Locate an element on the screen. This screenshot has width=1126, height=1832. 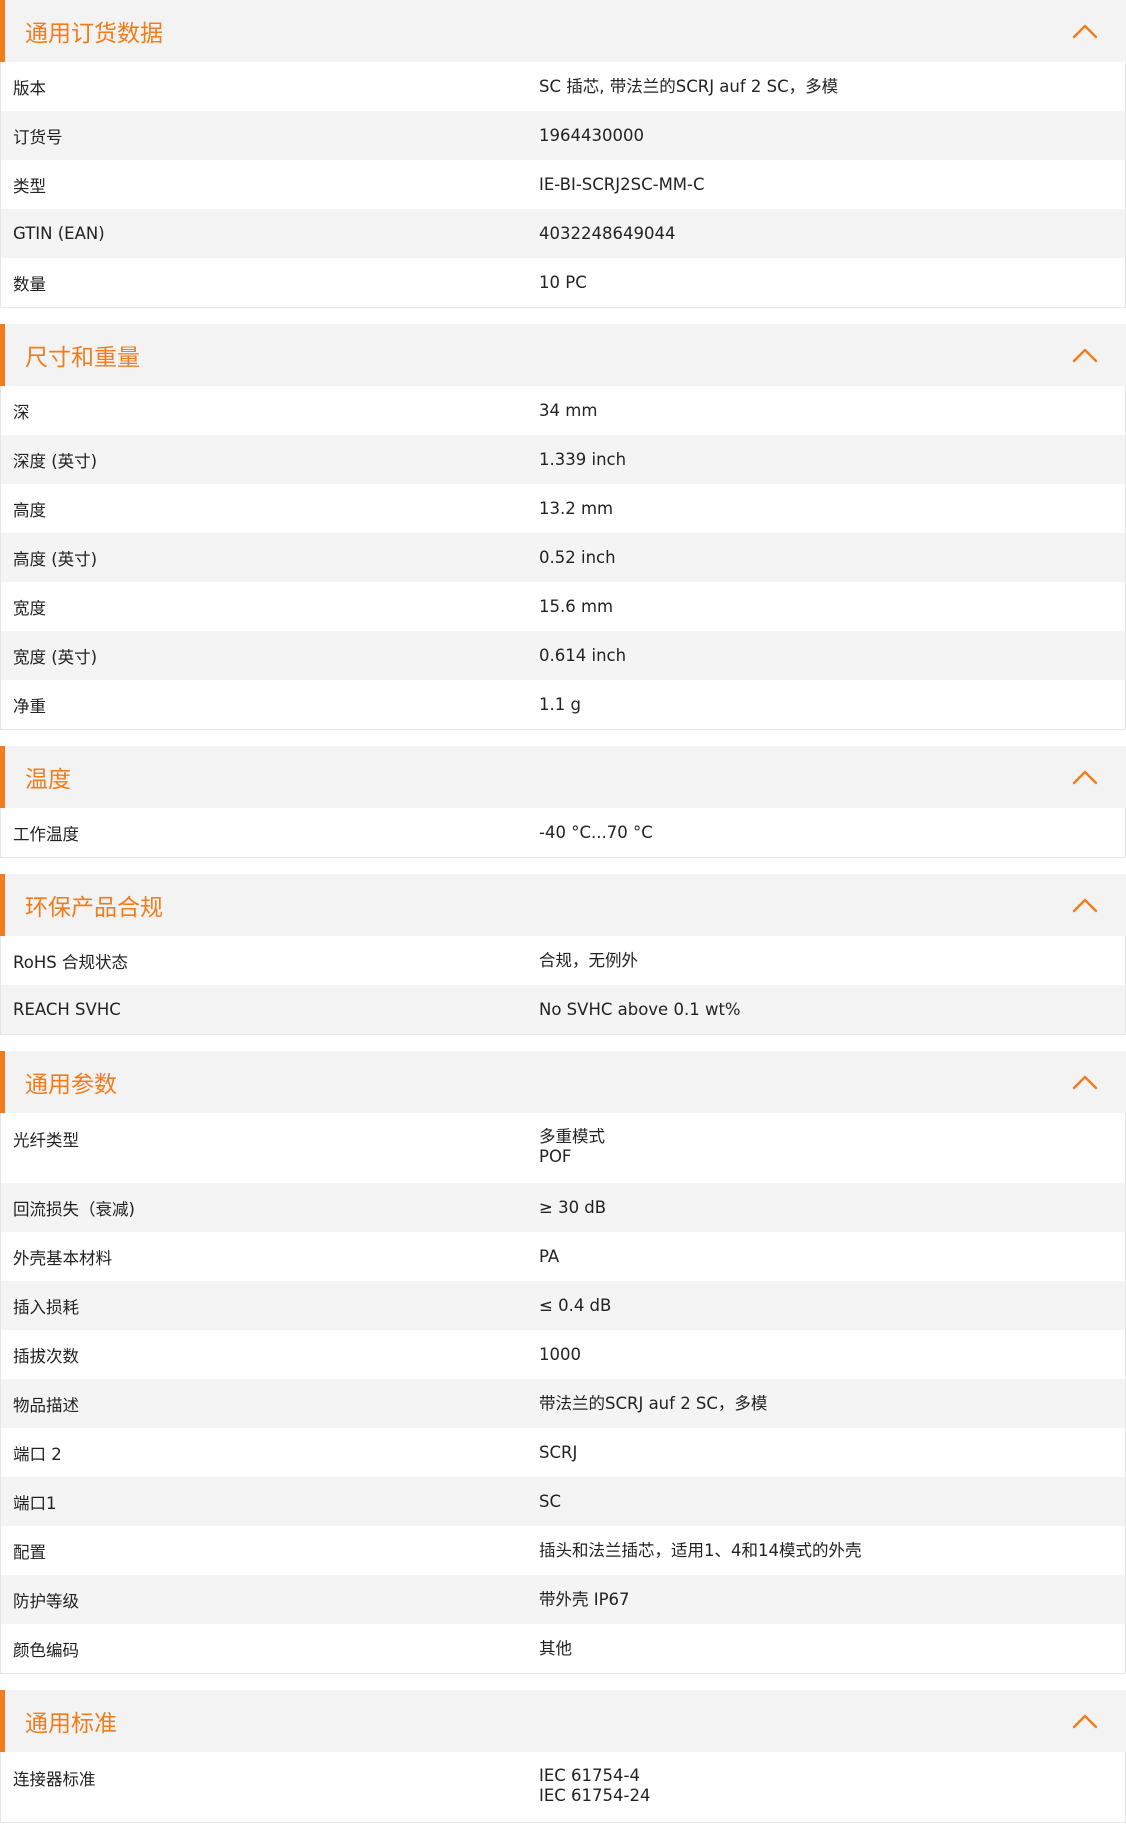
spec-value: 1964430000 is located at coordinates (832, 136).